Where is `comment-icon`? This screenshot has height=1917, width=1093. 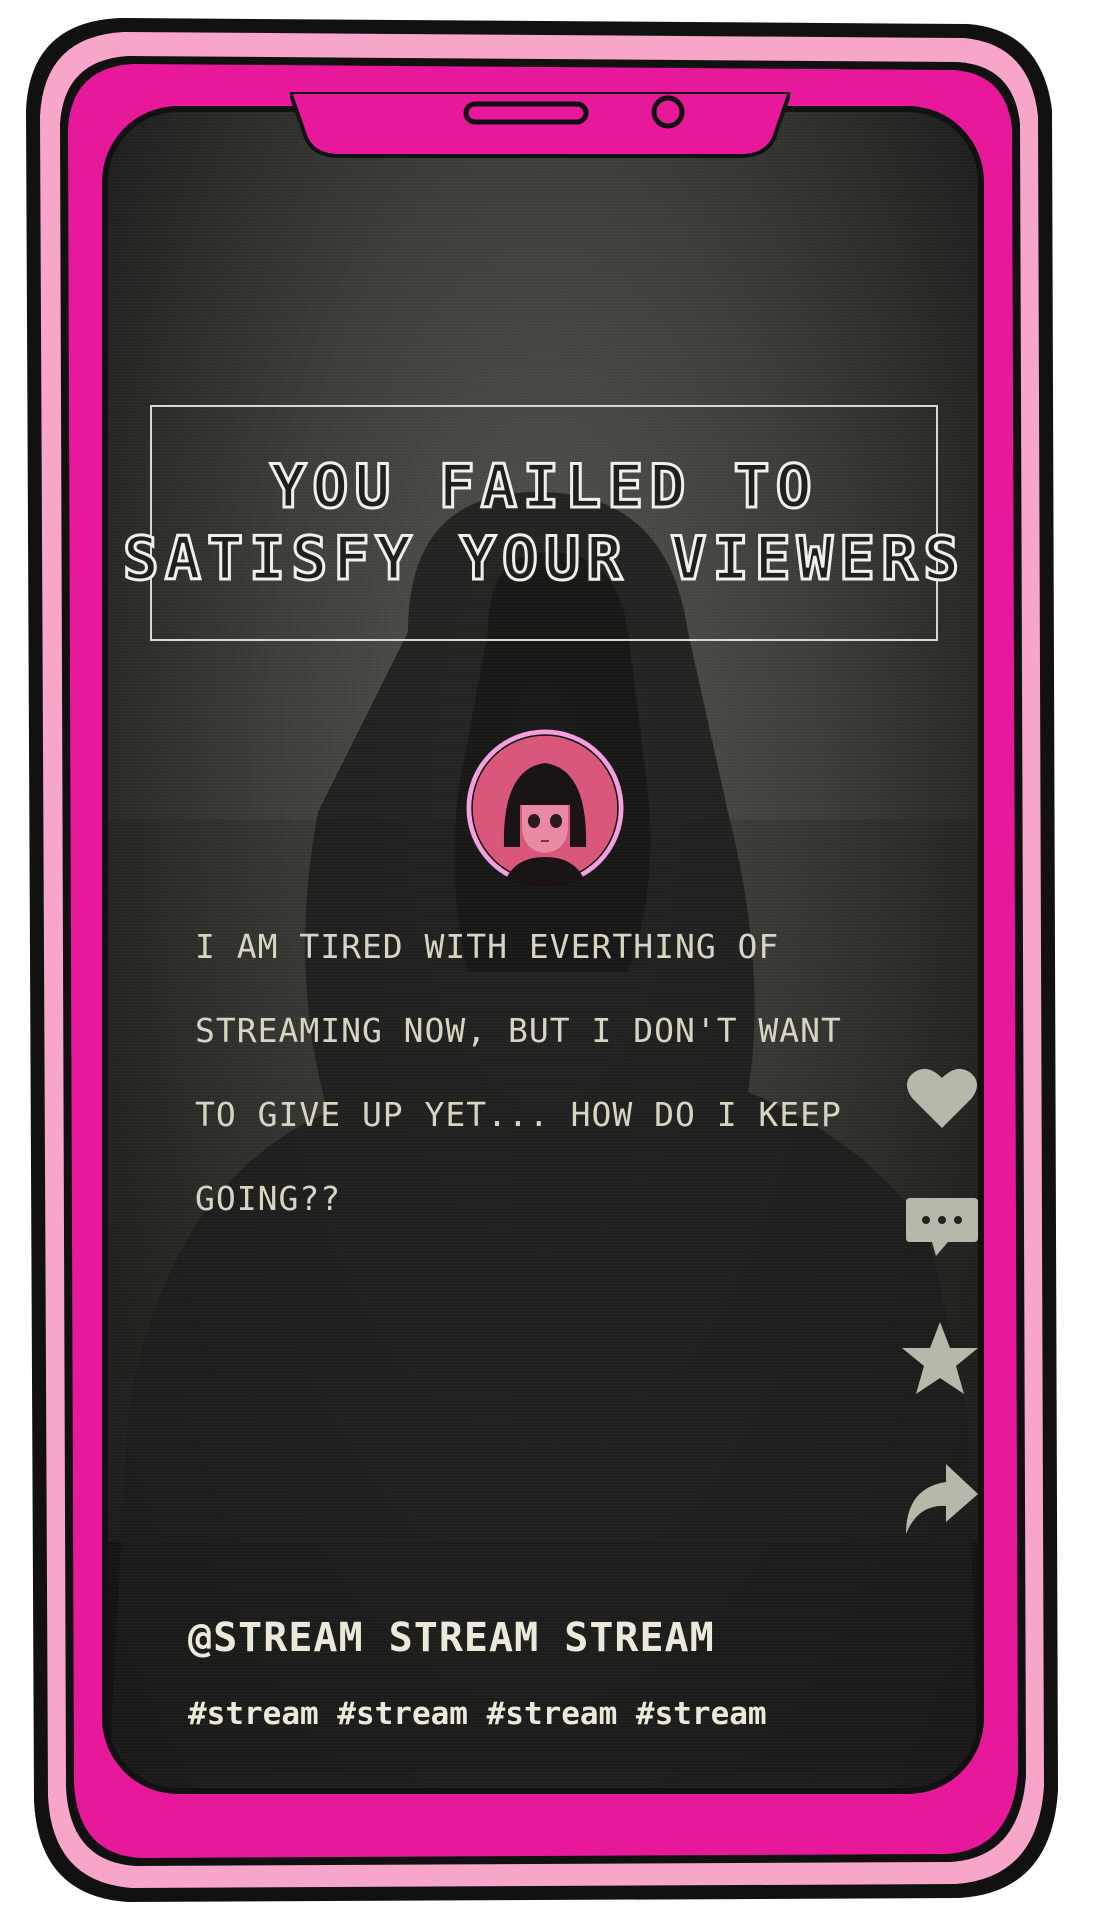
comment-icon is located at coordinates (942, 1230).